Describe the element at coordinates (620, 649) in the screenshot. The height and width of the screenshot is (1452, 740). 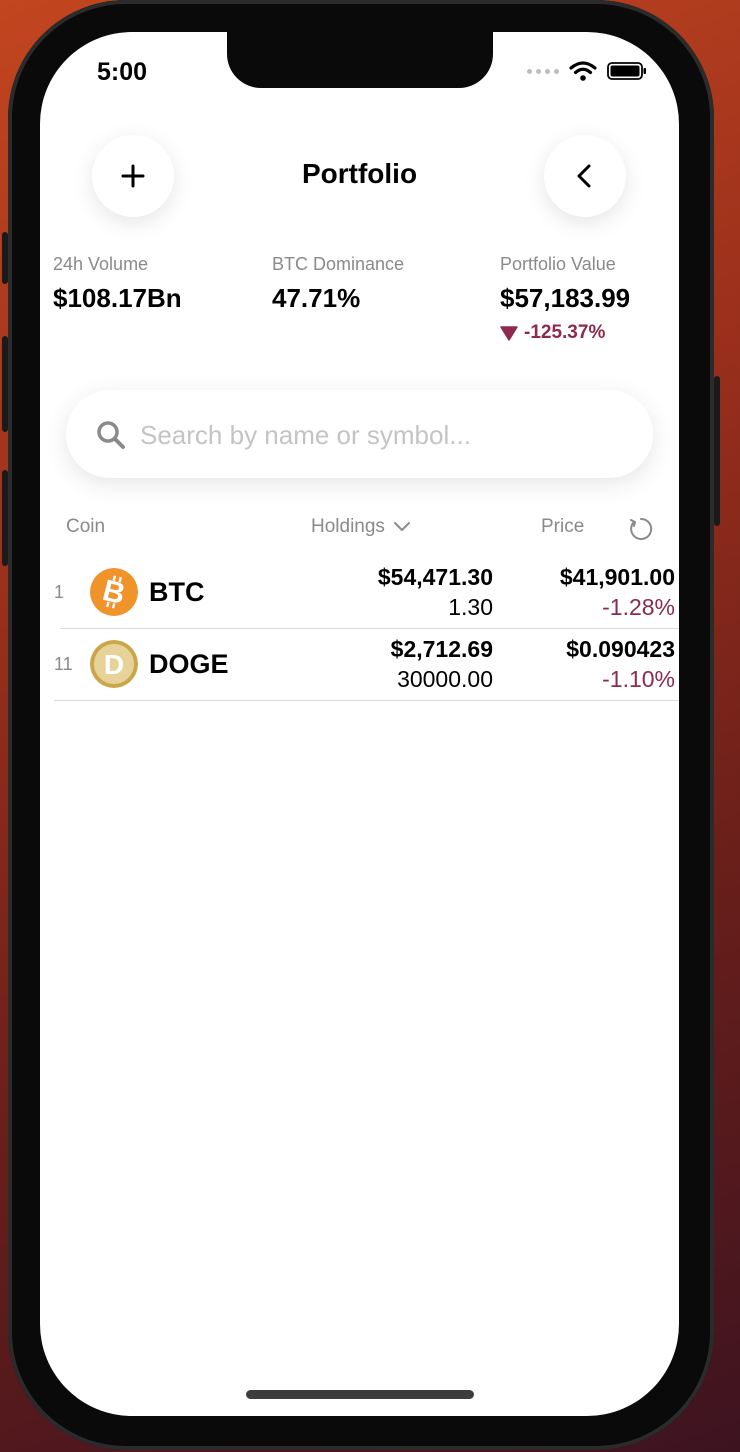
I see `coin-price: $0.090423` at that location.